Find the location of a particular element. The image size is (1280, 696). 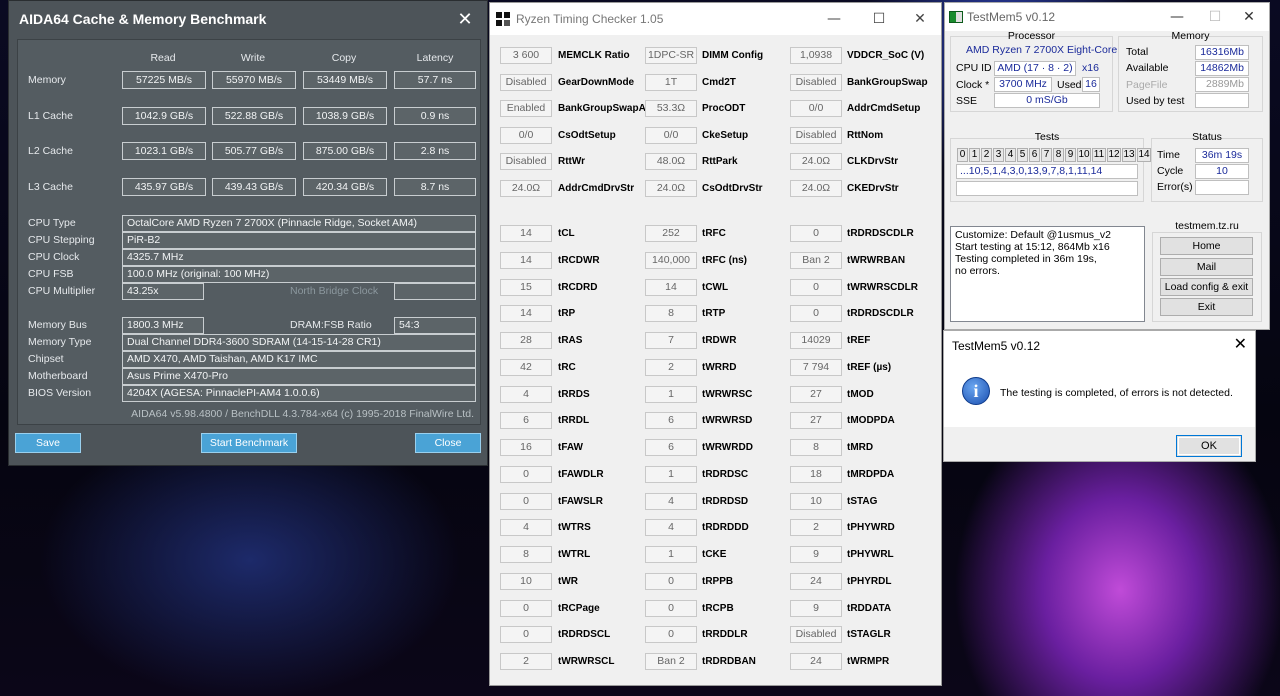

timing-label: tRFC is located at coordinates (714, 233).